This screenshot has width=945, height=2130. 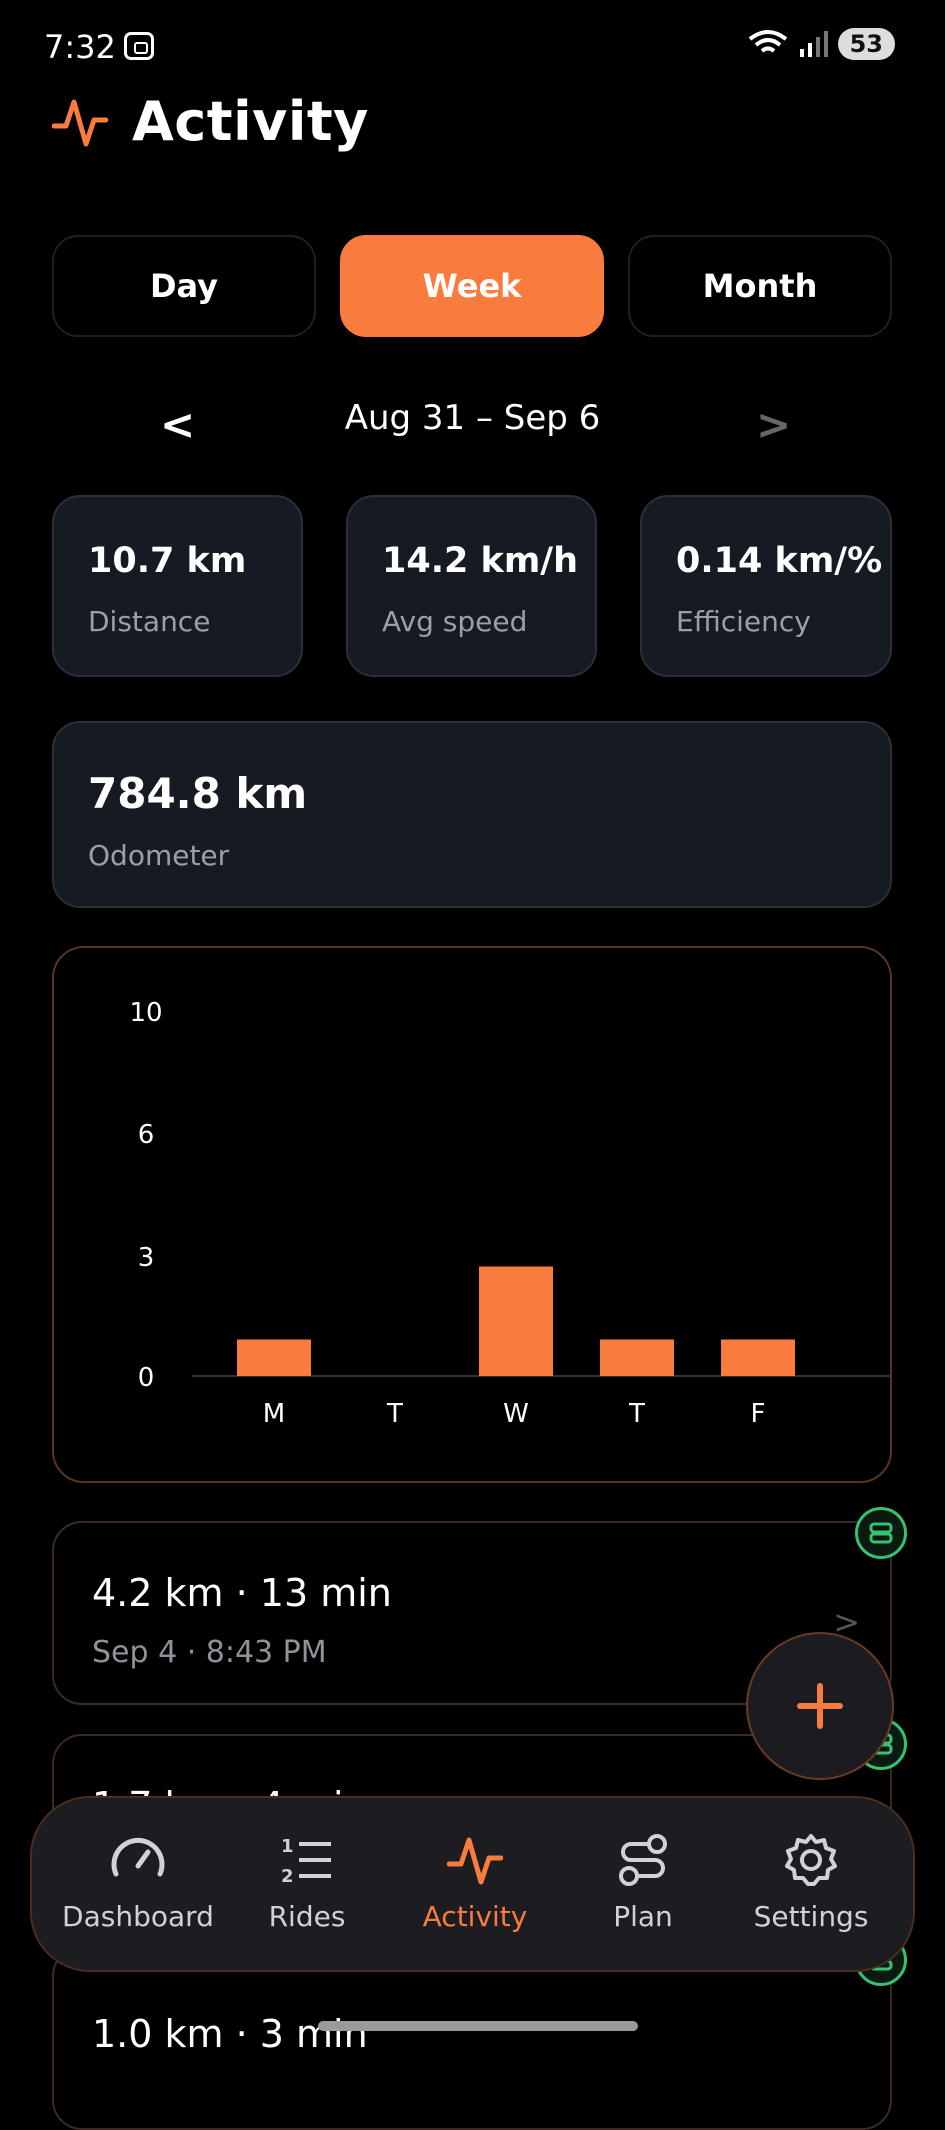 I want to click on gear-icon, so click(x=811, y=1860).